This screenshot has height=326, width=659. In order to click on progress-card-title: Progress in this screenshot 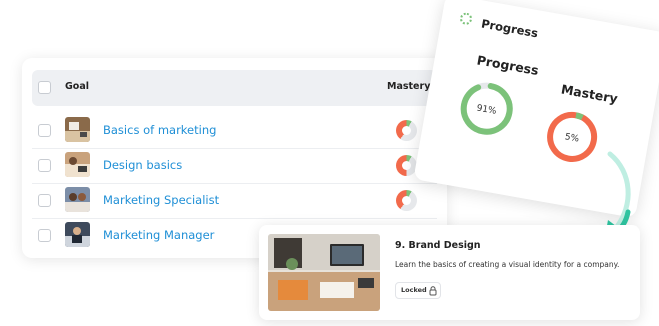, I will do `click(510, 28)`.